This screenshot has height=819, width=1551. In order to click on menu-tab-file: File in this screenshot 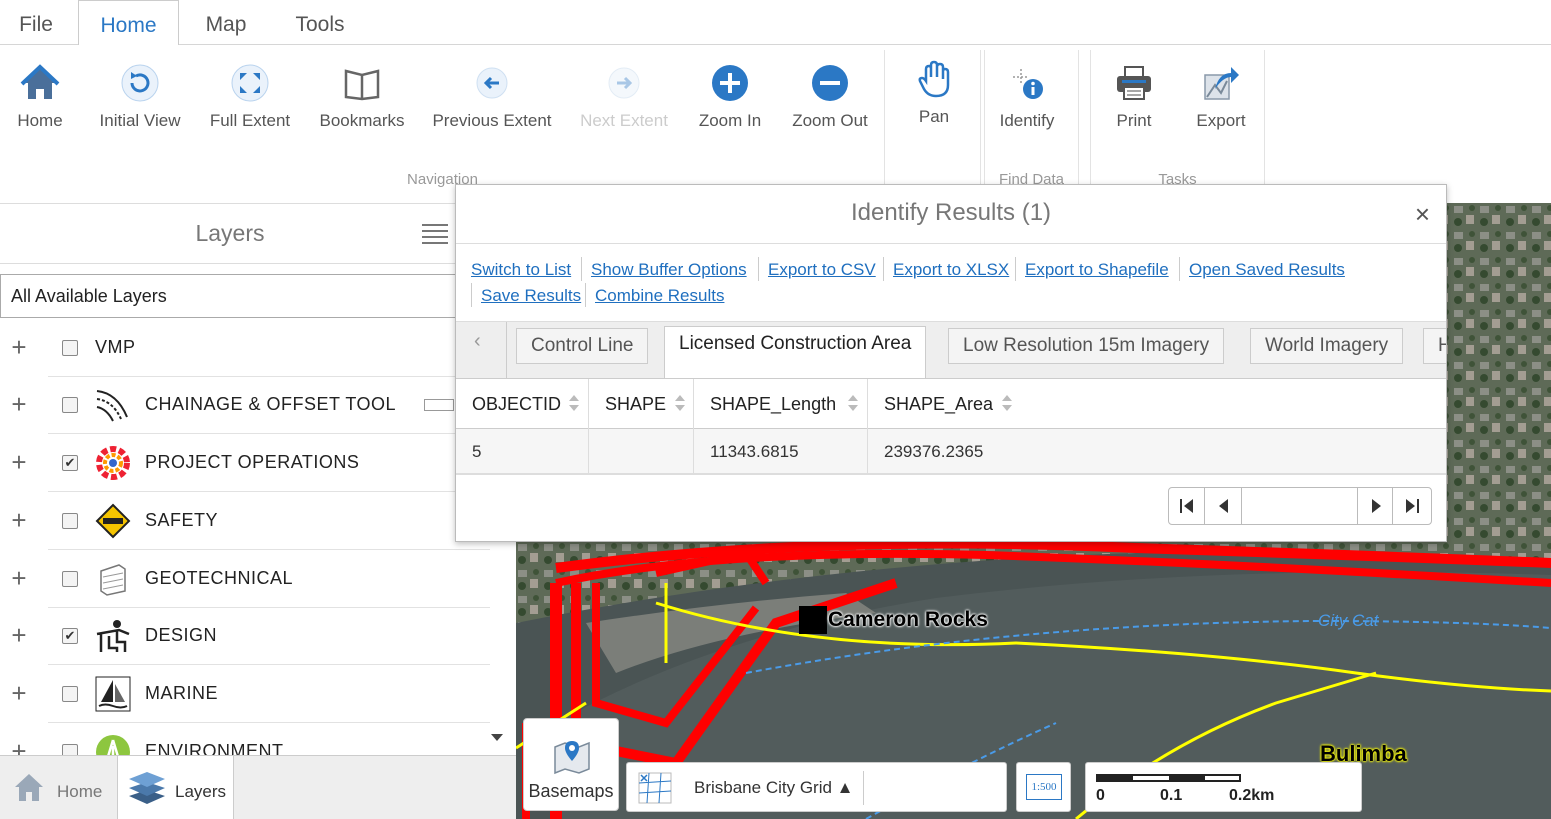, I will do `click(36, 22)`.